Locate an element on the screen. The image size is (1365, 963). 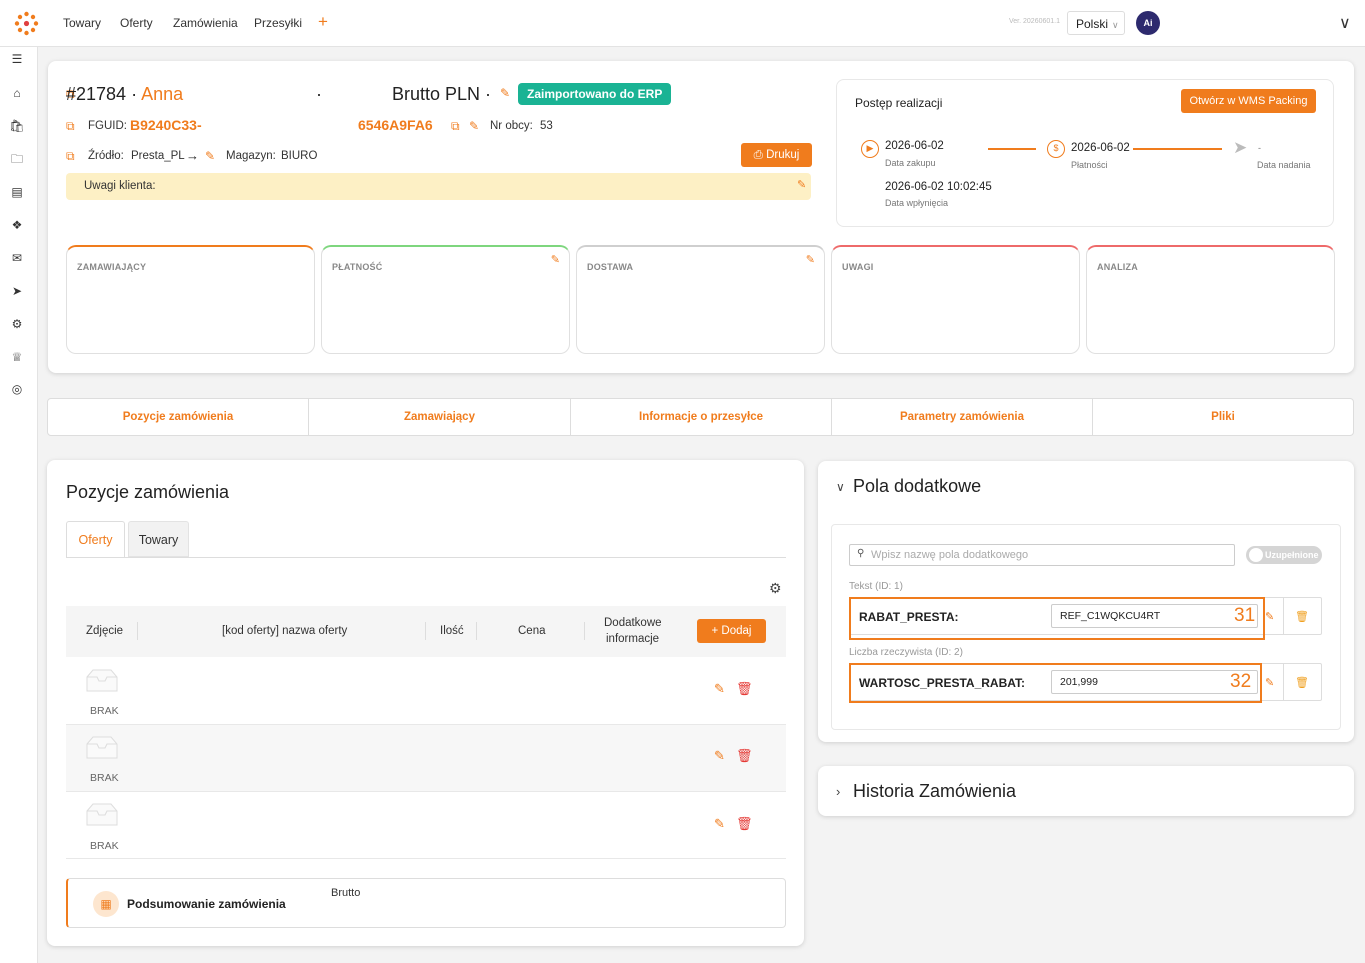
summary-label: Podsumowanie zamówienia is located at coordinates (206, 904).